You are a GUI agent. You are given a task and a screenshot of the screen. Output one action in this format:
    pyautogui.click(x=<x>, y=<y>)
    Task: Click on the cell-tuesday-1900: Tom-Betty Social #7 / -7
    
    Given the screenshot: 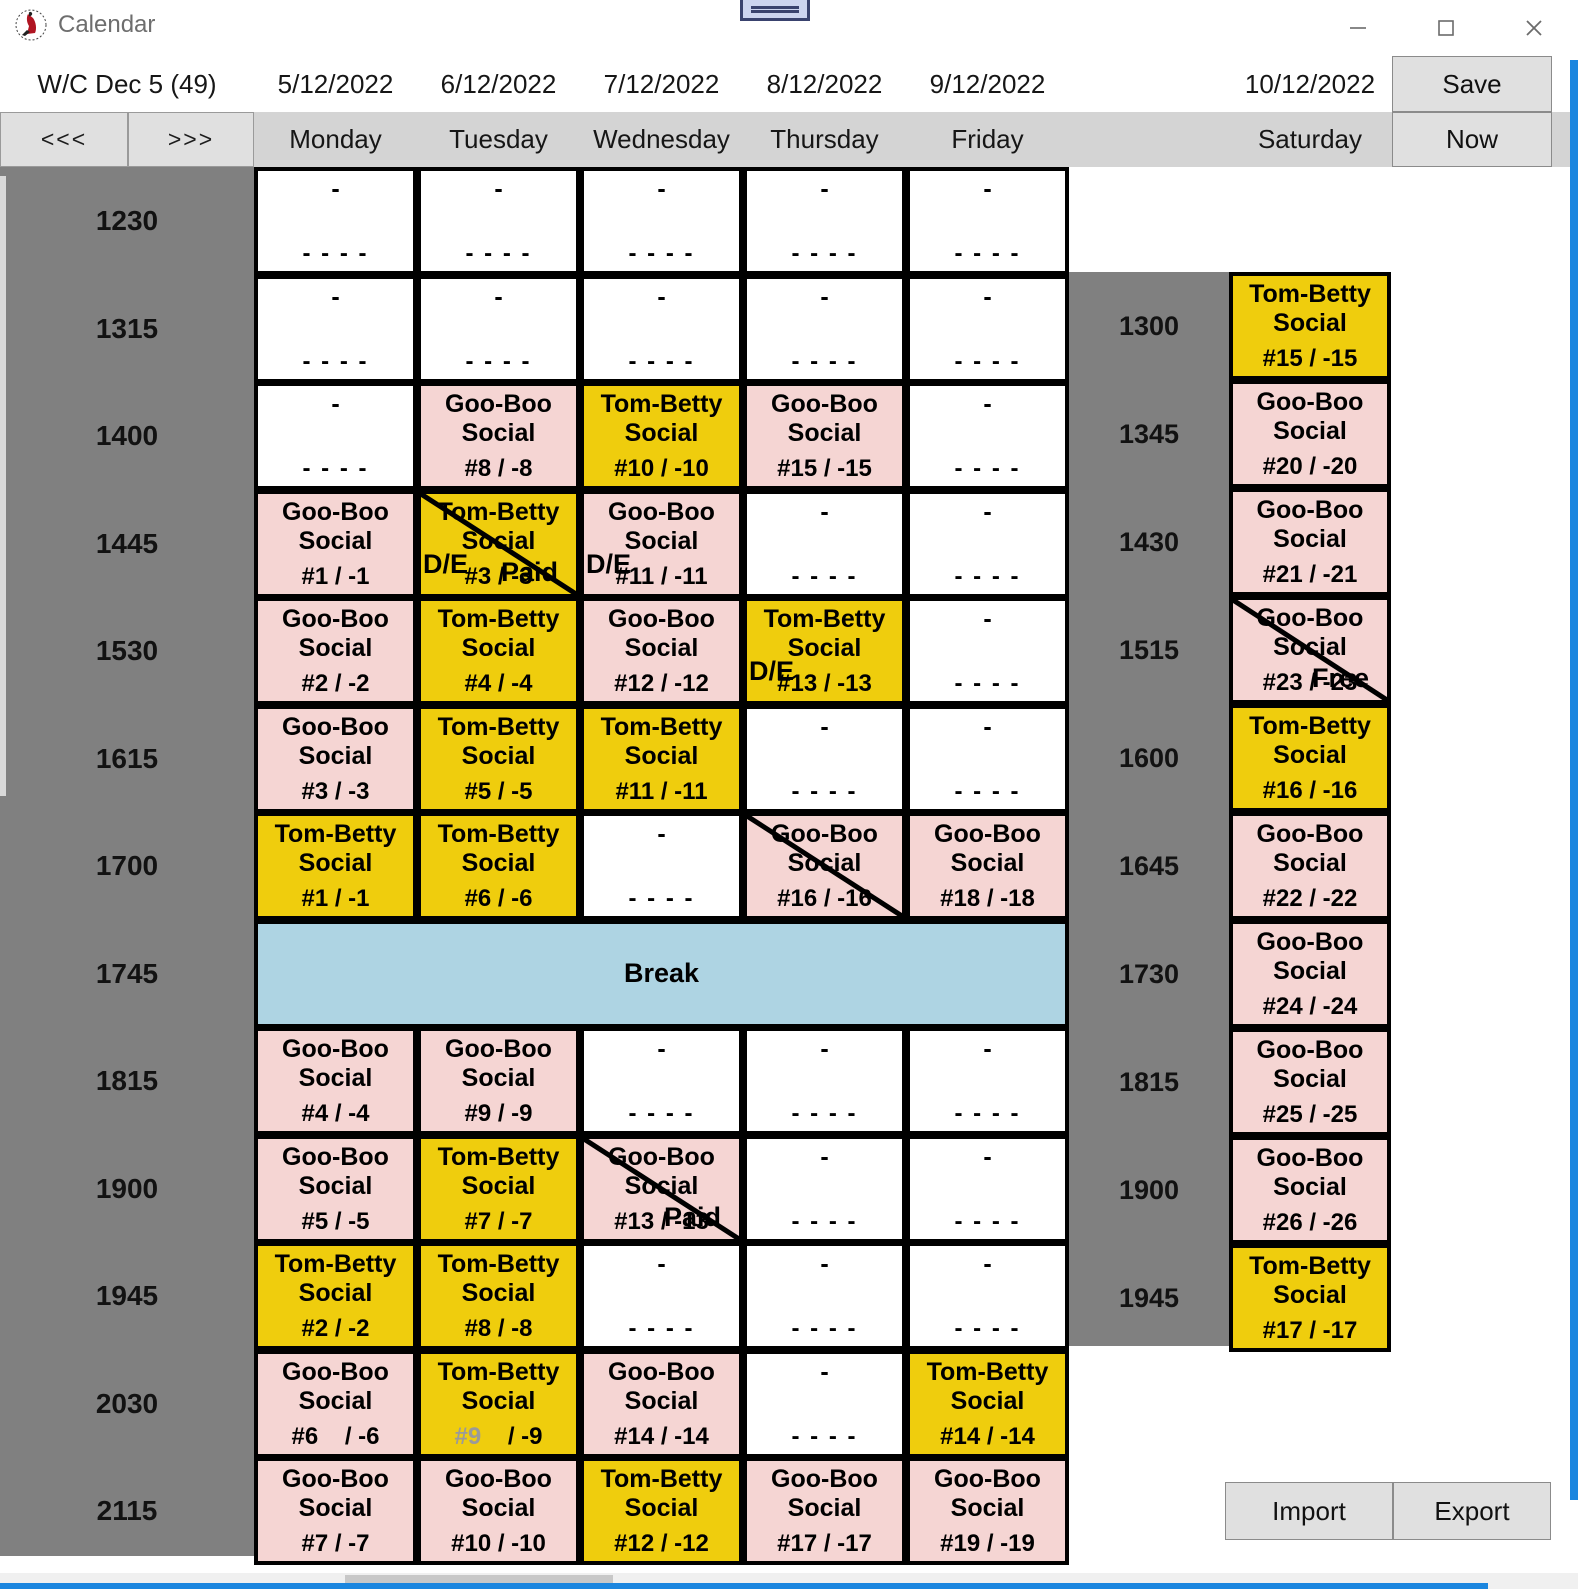 What is the action you would take?
    pyautogui.click(x=498, y=1189)
    